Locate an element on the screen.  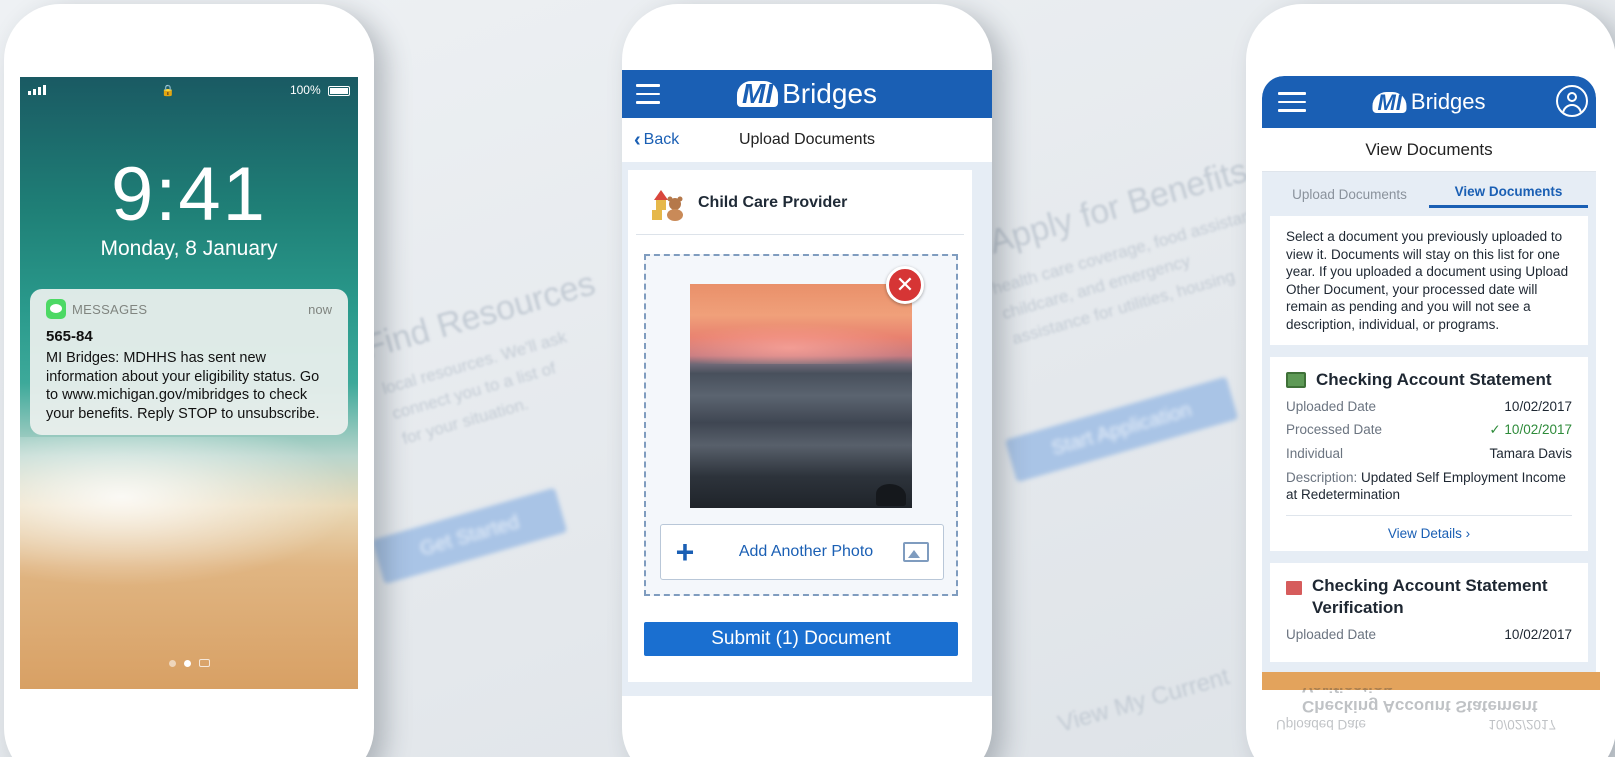
notification-time: now is located at coordinates (320, 309).